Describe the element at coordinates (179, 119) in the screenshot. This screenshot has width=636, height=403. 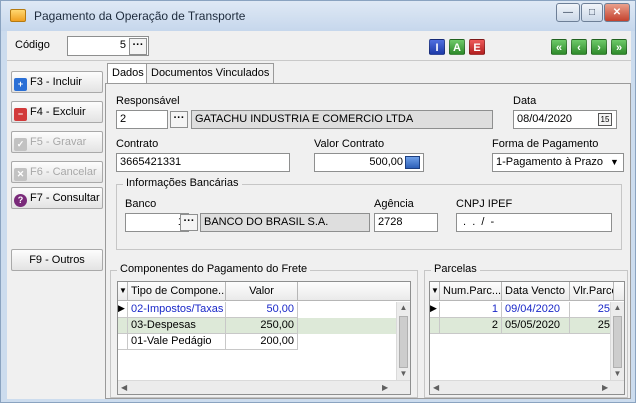
I see `responsavel-lookup-button: ···` at that location.